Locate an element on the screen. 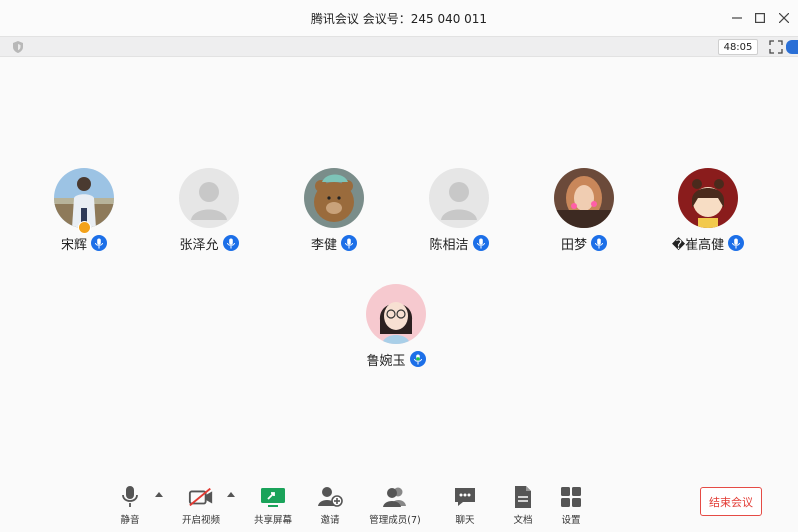 This screenshot has width=798, height=532. participant-tile: 田梦 is located at coordinates (584, 210).